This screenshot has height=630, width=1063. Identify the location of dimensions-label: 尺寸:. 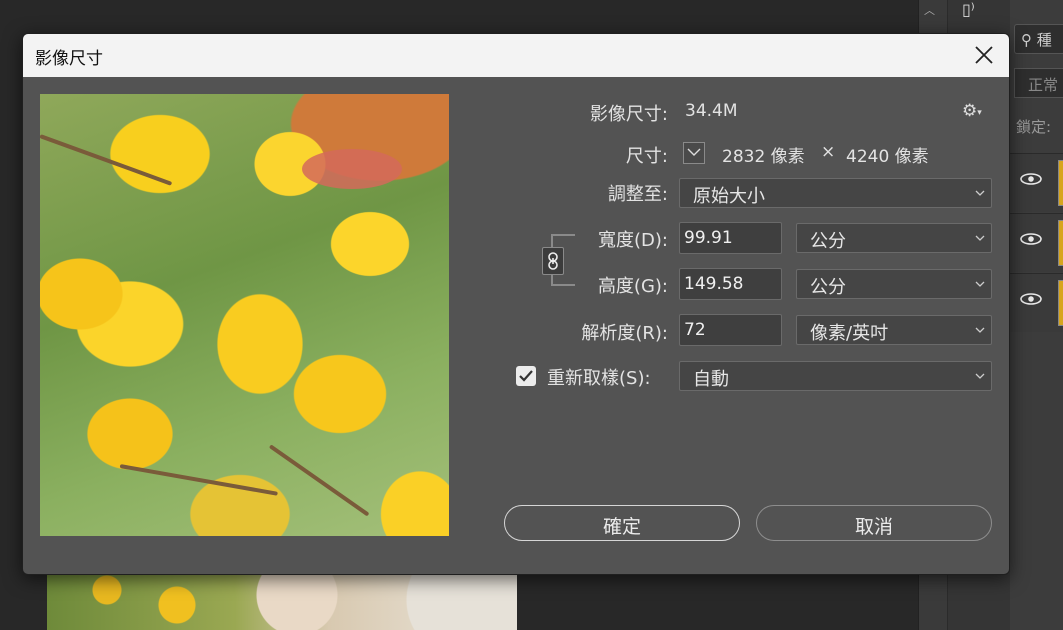
(646, 156).